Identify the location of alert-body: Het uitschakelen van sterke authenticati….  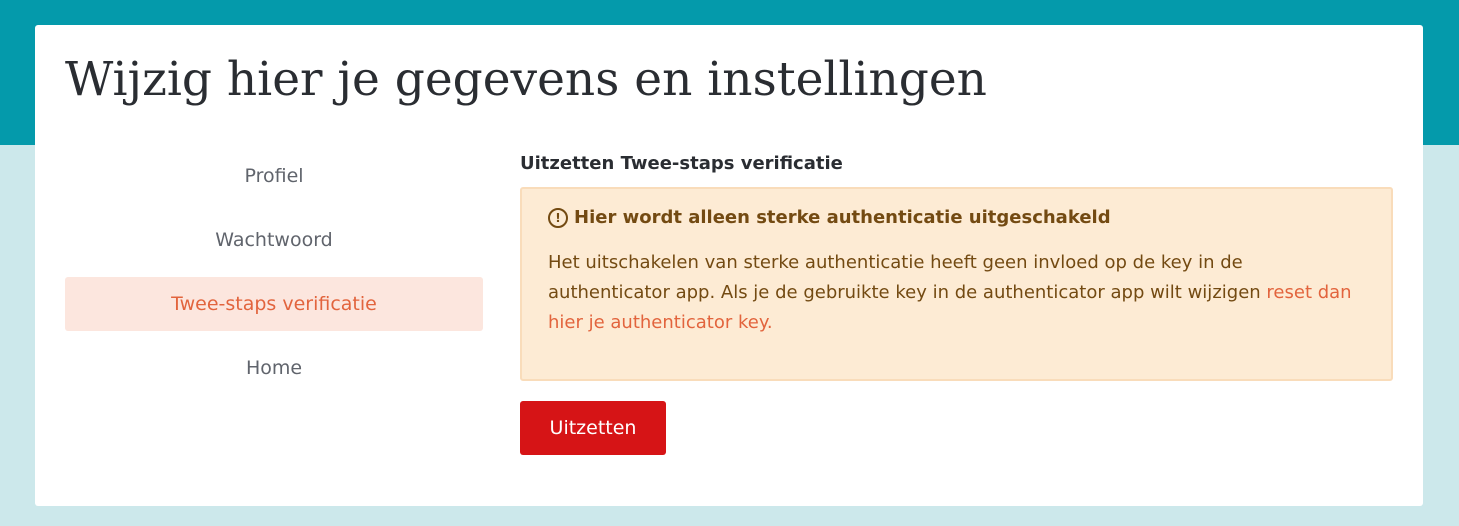
(956, 293).